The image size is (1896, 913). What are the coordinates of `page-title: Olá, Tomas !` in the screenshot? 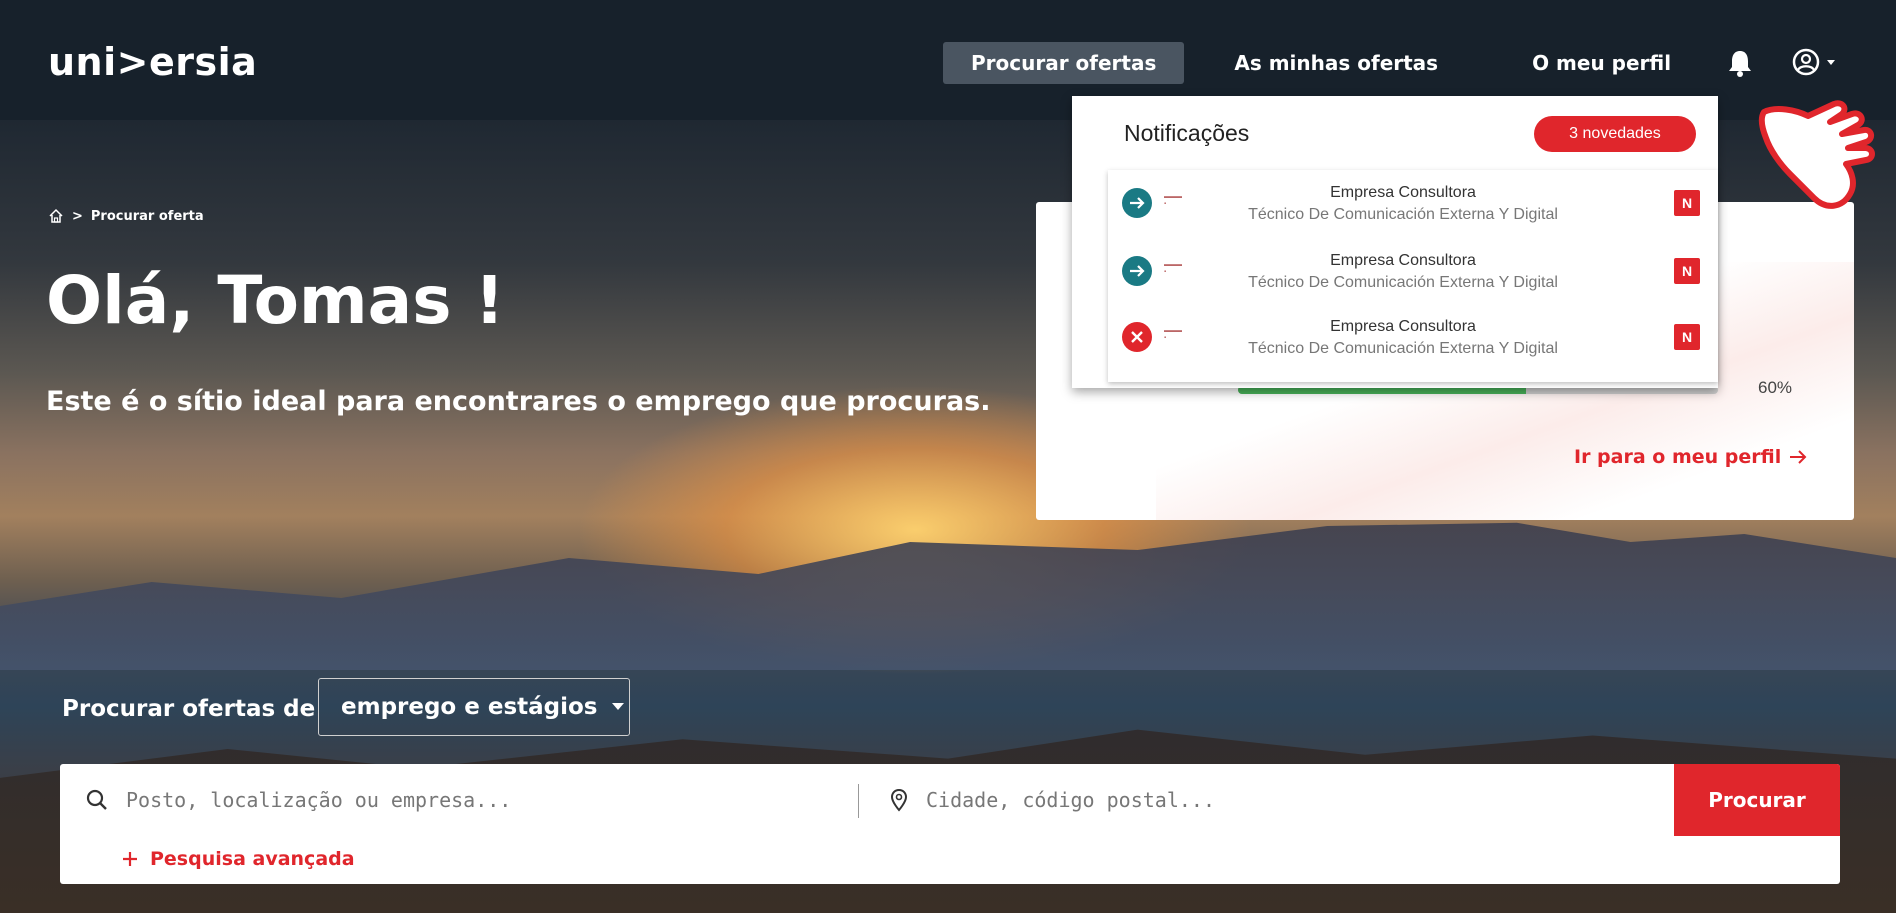 It's located at (275, 300).